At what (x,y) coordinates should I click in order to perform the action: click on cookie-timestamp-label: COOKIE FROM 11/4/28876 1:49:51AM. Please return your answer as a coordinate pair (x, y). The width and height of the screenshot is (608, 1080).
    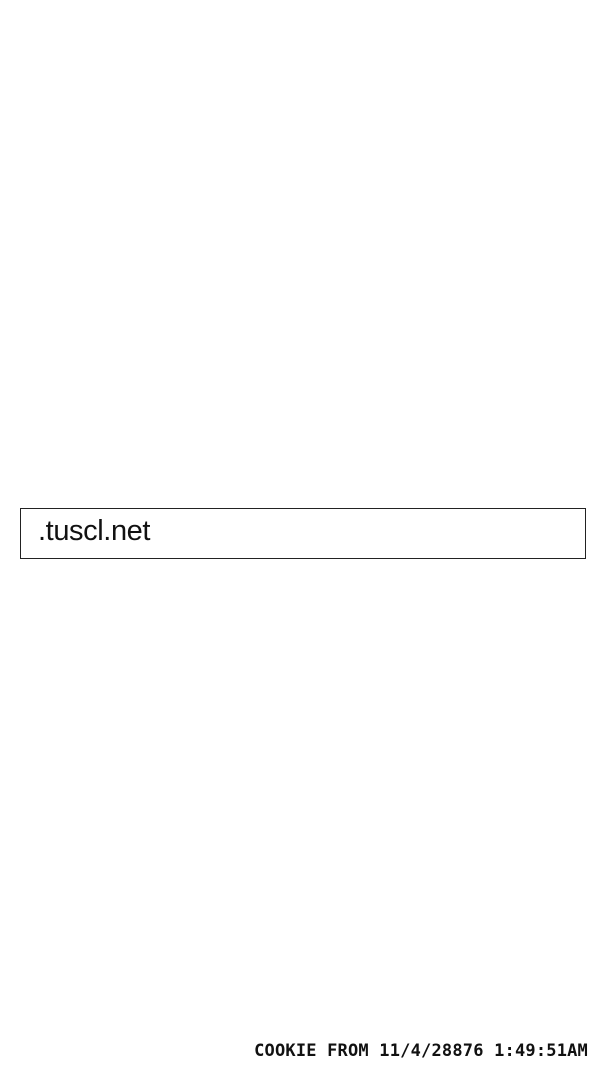
    Looking at the image, I should click on (421, 1051).